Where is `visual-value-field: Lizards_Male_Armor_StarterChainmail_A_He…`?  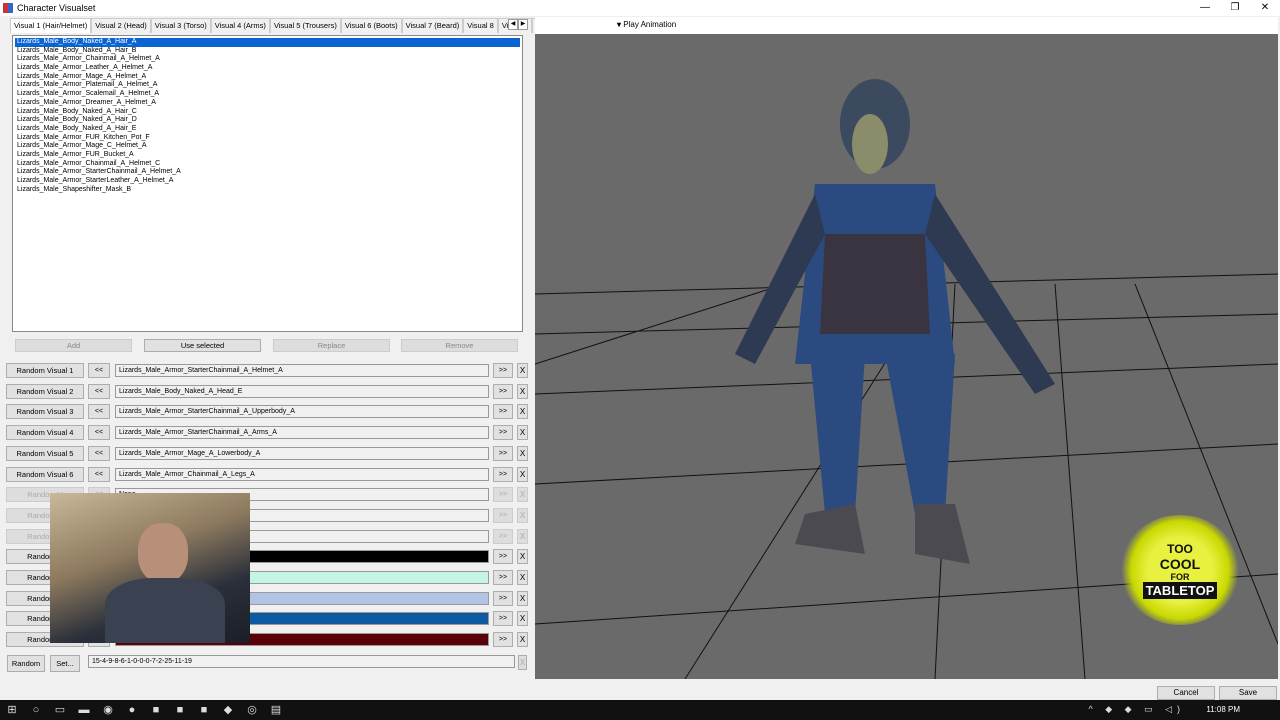 visual-value-field: Lizards_Male_Armor_StarterChainmail_A_He… is located at coordinates (302, 370).